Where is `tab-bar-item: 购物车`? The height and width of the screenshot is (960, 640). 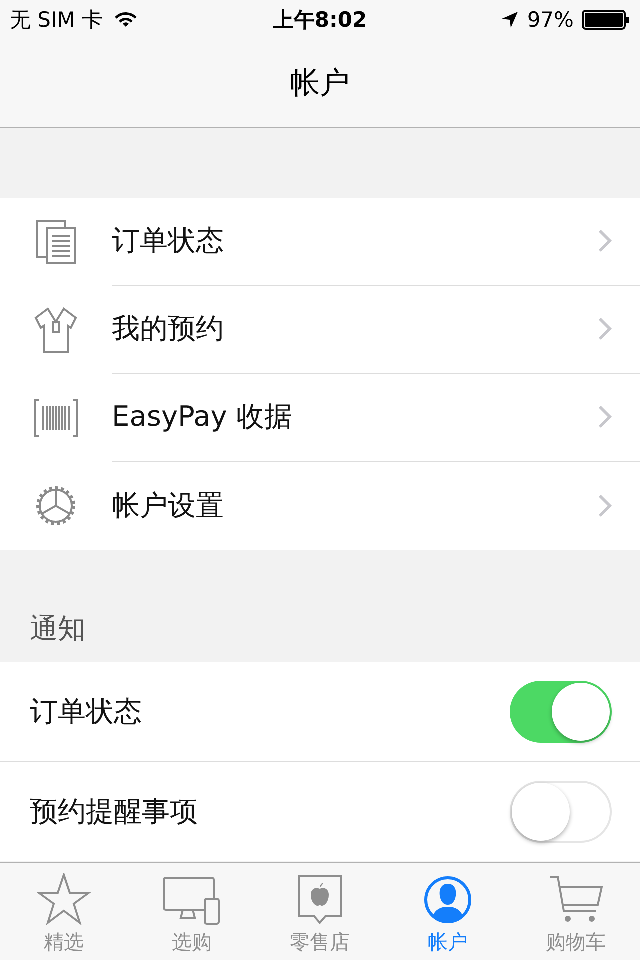 tab-bar-item: 购物车 is located at coordinates (576, 911).